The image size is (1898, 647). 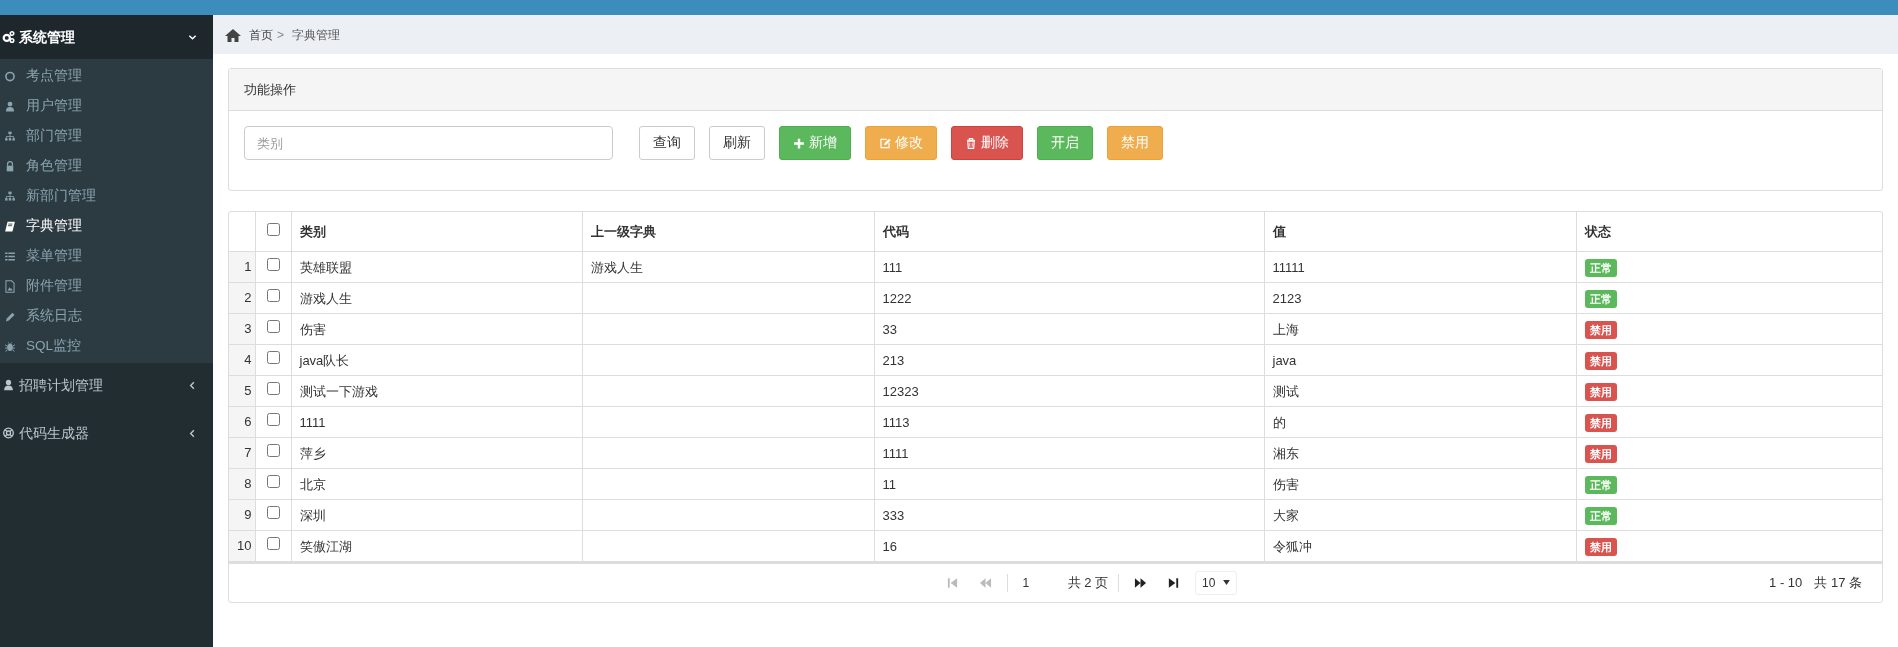 I want to click on table-cell: 11111, so click(x=1288, y=267).